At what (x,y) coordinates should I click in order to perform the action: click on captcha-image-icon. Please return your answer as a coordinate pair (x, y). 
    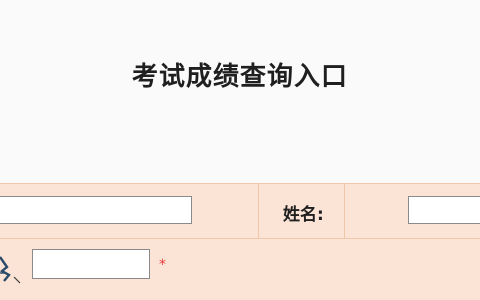
    Looking at the image, I should click on (12, 269).